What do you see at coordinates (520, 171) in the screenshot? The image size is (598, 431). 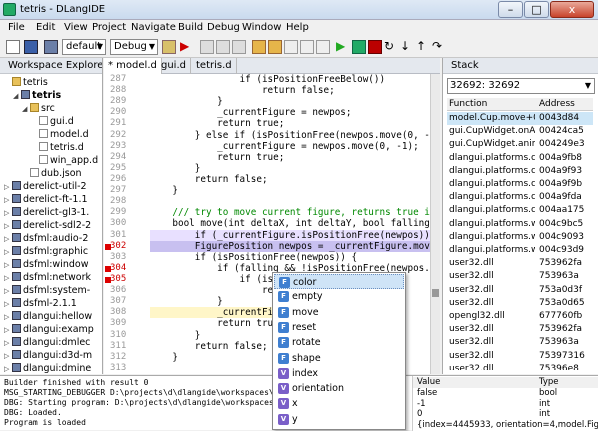 I see `stack-row: dlangui.platforms.con 004a9f93` at bounding box center [520, 171].